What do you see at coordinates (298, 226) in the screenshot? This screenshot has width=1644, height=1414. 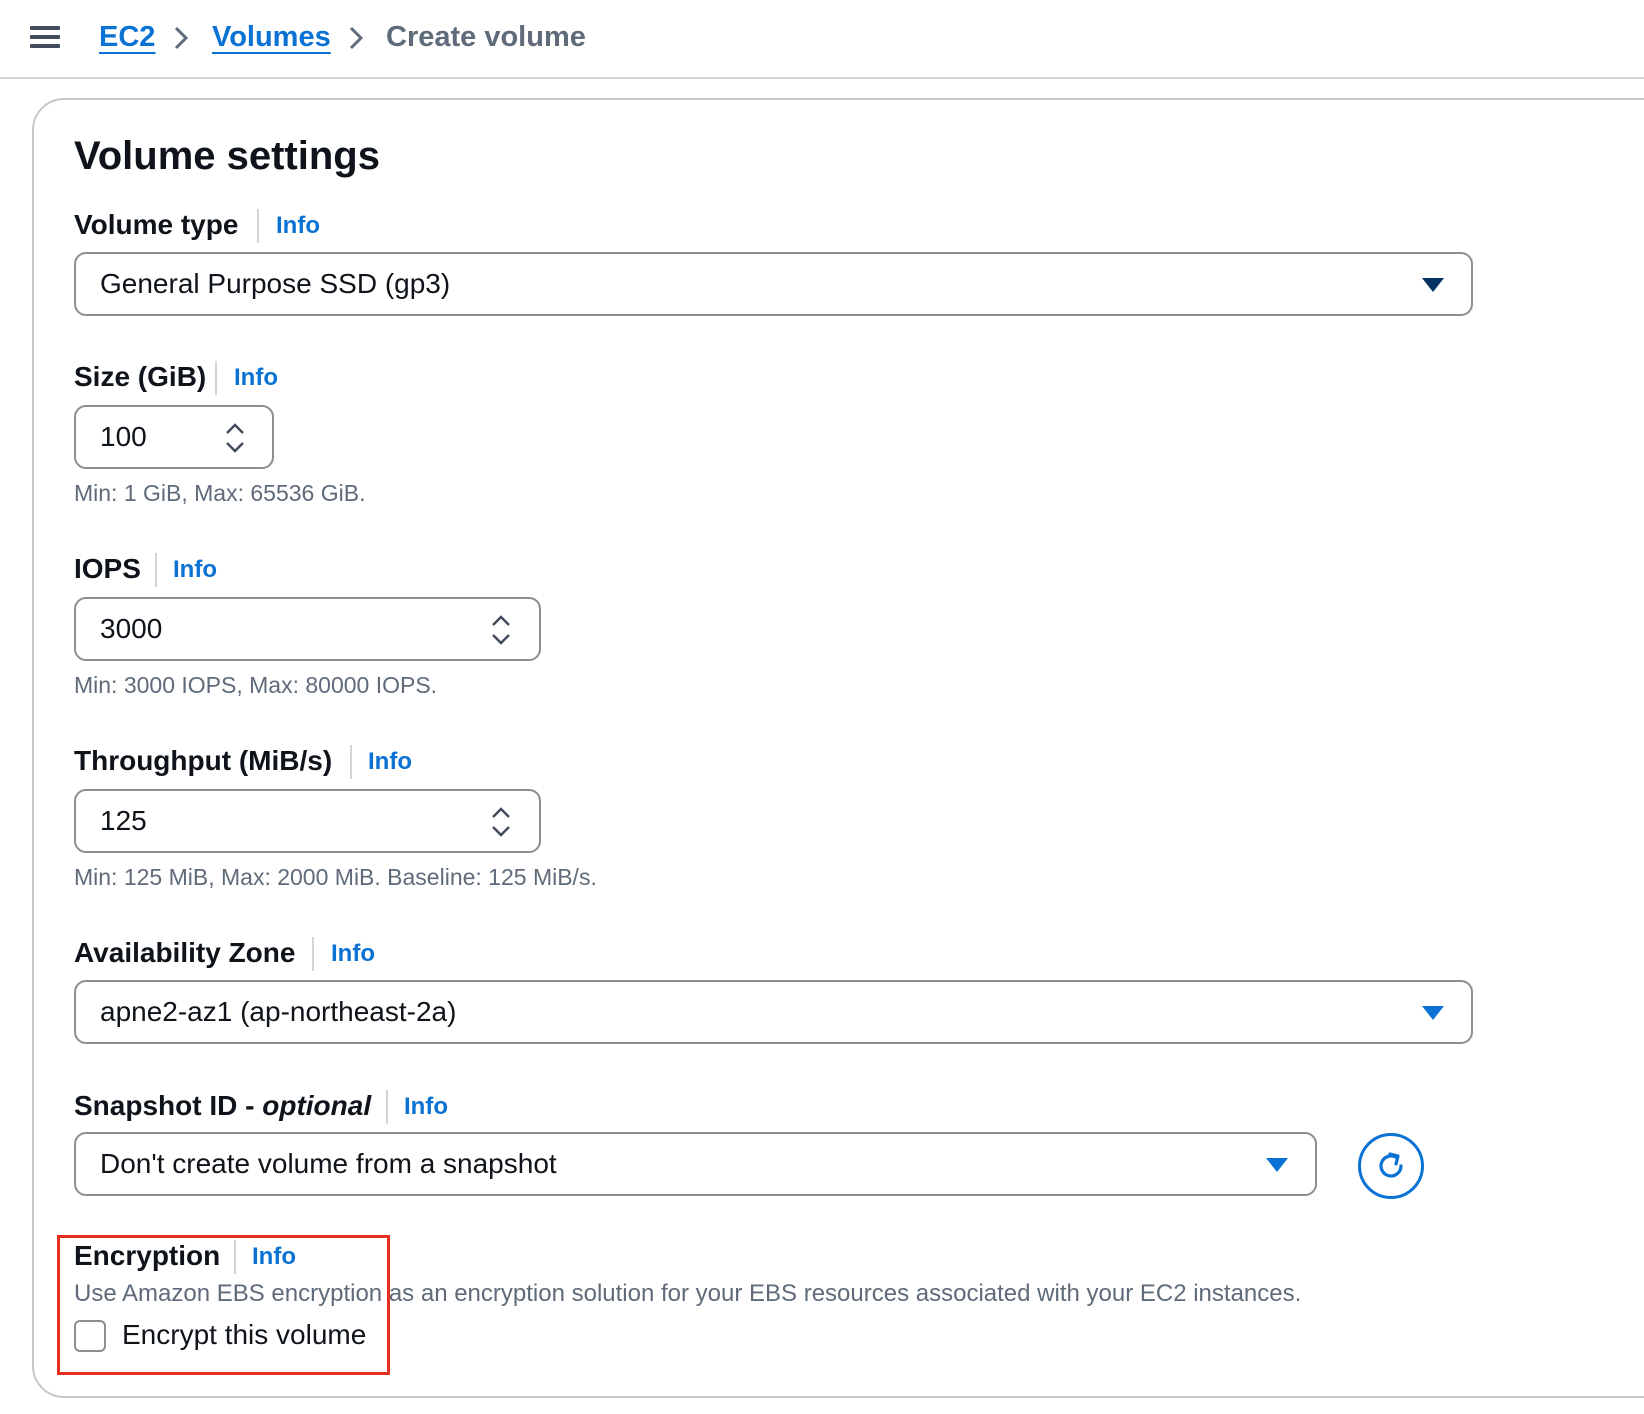 I see `volume-type-info-link: Info` at bounding box center [298, 226].